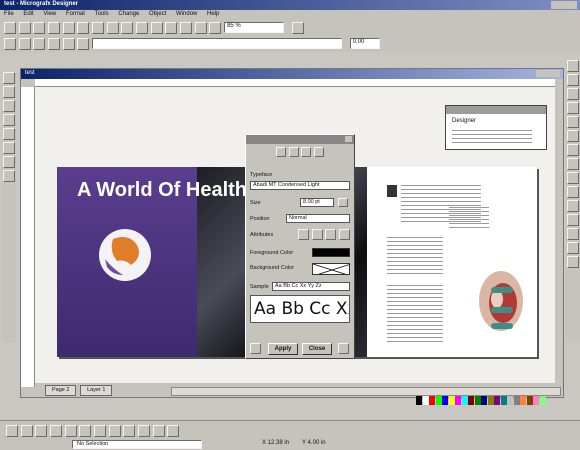 Image resolution: width=580 pixels, height=450 pixels. Describe the element at coordinates (254, 27) in the screenshot. I see `zoom-select: 85 %` at that location.